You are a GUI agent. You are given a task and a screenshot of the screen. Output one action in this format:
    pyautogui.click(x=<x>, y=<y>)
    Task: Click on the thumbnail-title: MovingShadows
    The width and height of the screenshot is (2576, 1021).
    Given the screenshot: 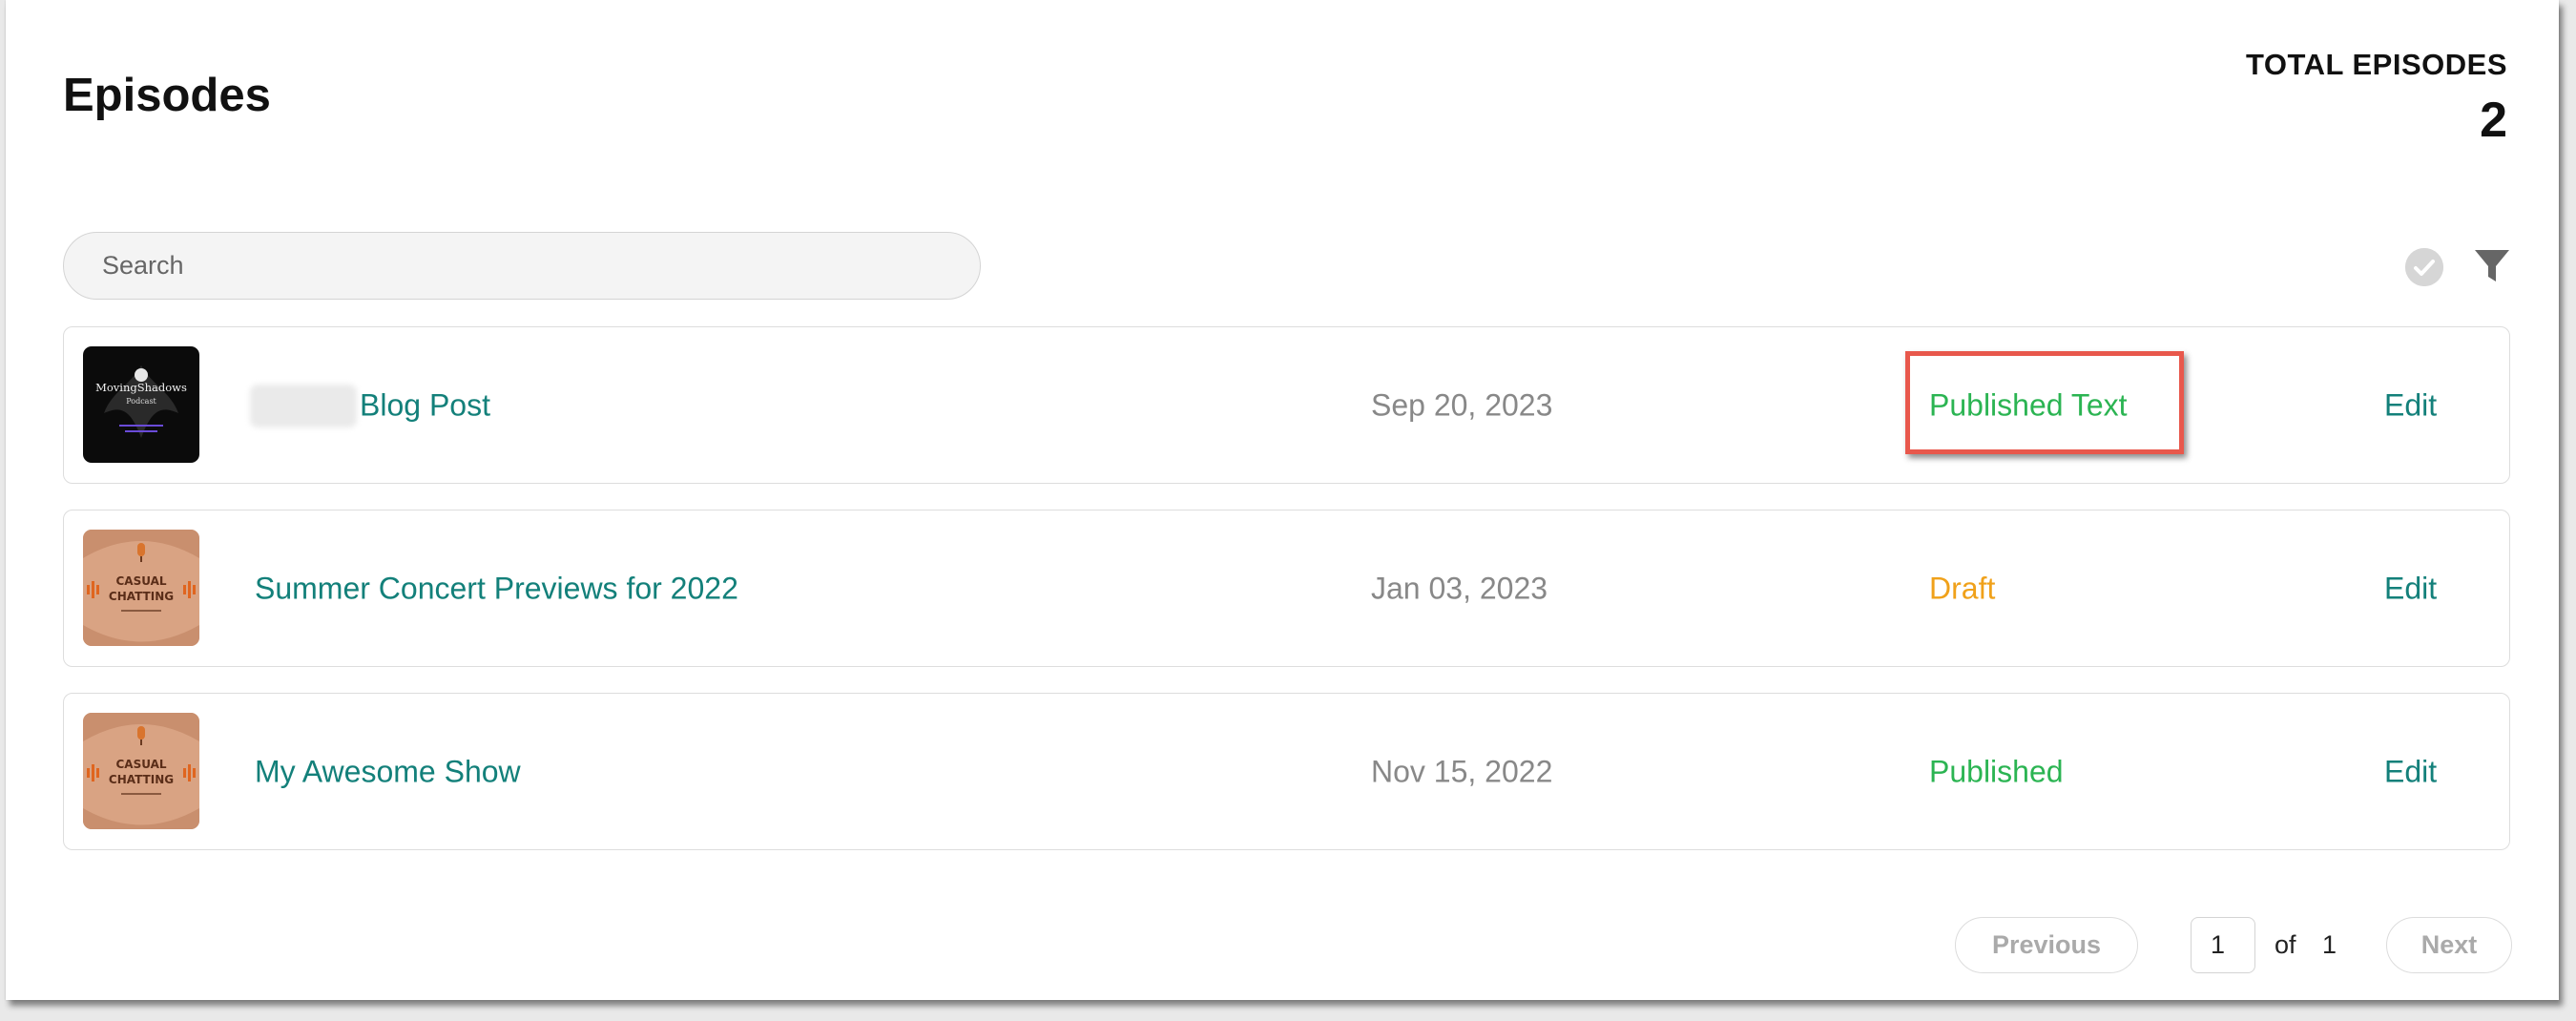 What is the action you would take?
    pyautogui.click(x=141, y=387)
    